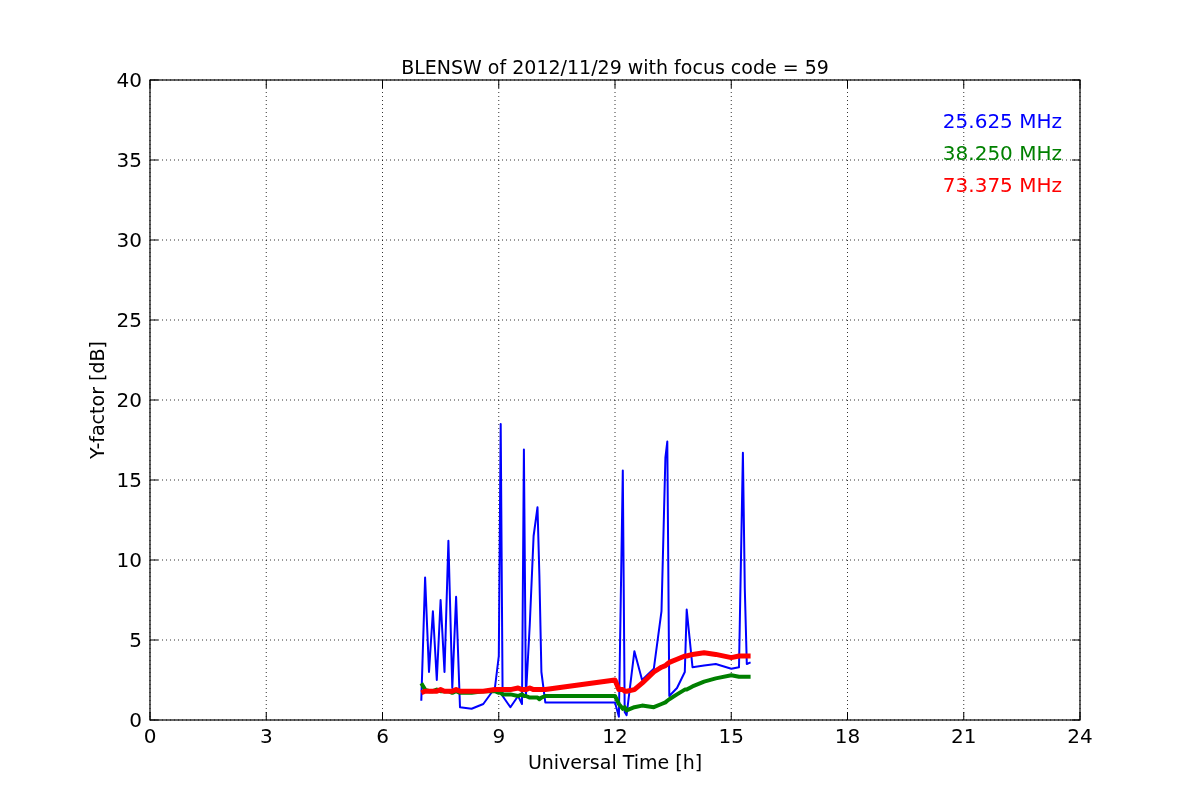 This screenshot has width=1200, height=800. Describe the element at coordinates (129, 160) in the screenshot. I see `y-tick-label: 35` at that location.